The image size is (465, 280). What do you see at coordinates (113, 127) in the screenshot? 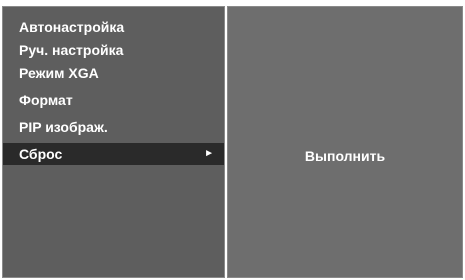
I see `menu-item-pip-image: PIP изображ.` at bounding box center [113, 127].